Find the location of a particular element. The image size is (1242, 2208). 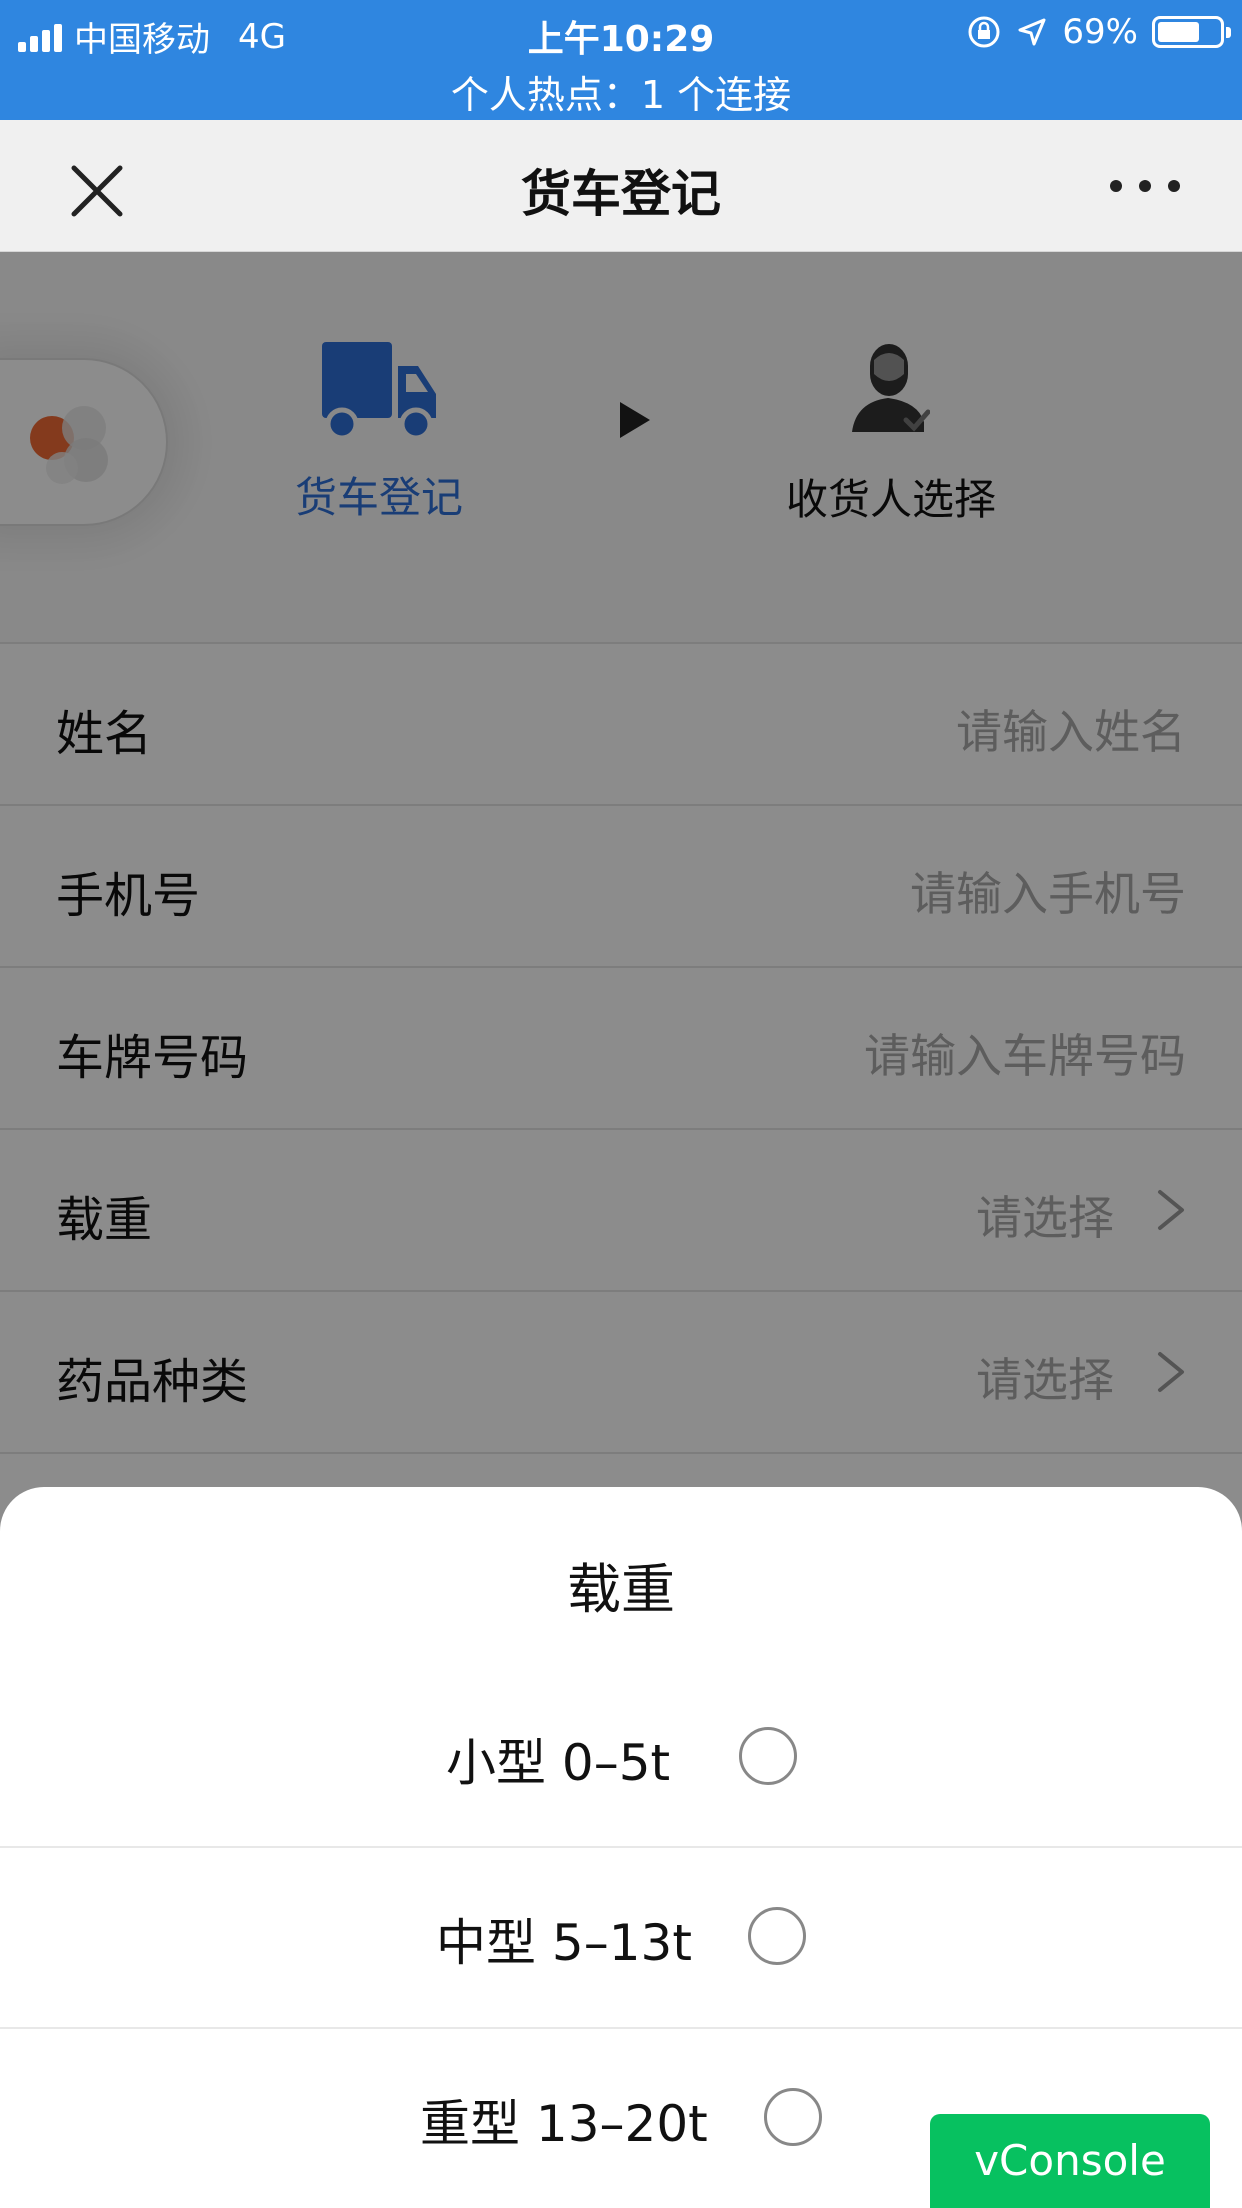

status-right: 69% is located at coordinates (1098, 32).